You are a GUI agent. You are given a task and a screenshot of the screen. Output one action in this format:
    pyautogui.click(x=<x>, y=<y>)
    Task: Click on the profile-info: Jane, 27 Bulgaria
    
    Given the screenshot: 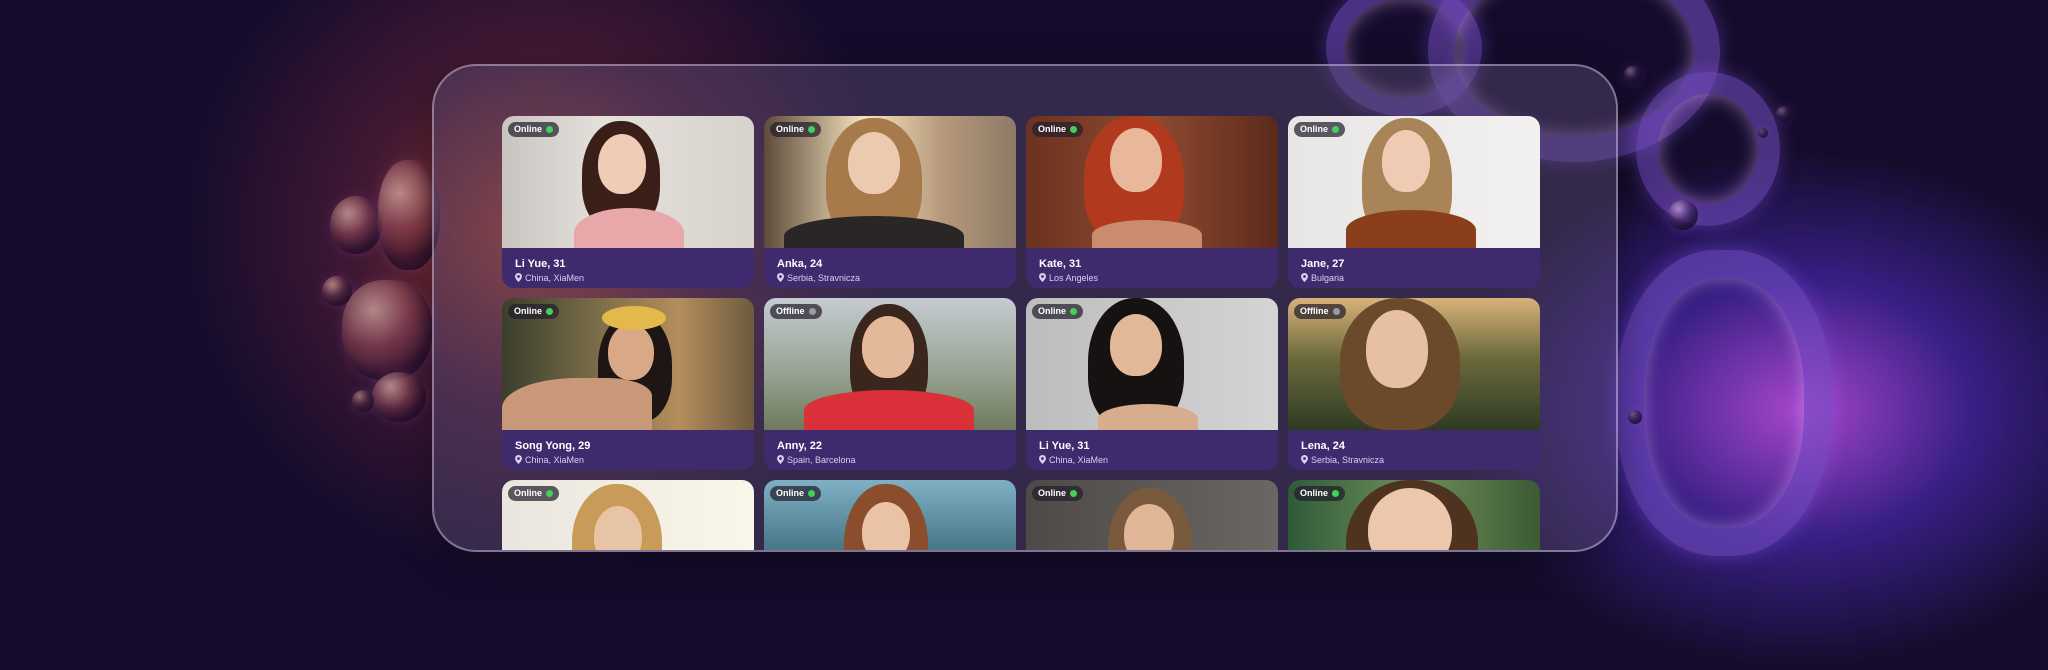 What is the action you would take?
    pyautogui.click(x=1414, y=268)
    